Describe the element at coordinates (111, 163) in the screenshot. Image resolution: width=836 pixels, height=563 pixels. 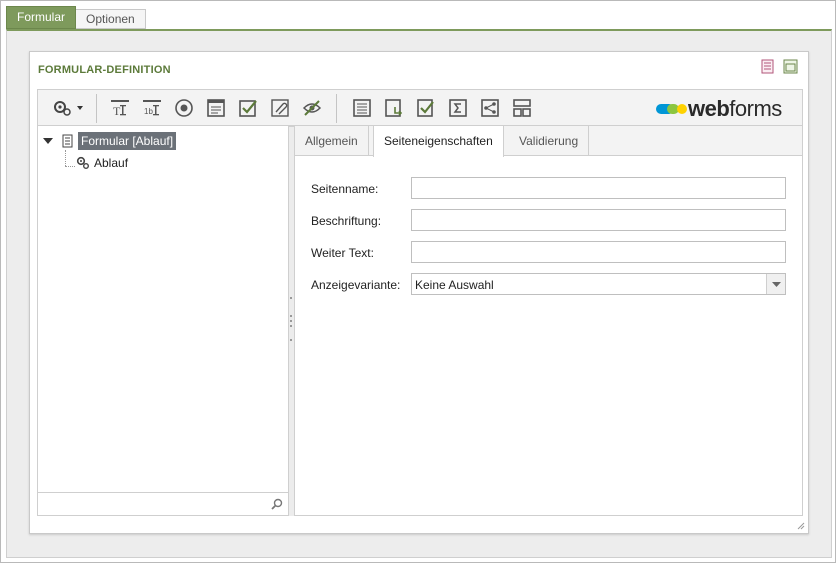
I see `tree-item-label: Ablauf` at that location.